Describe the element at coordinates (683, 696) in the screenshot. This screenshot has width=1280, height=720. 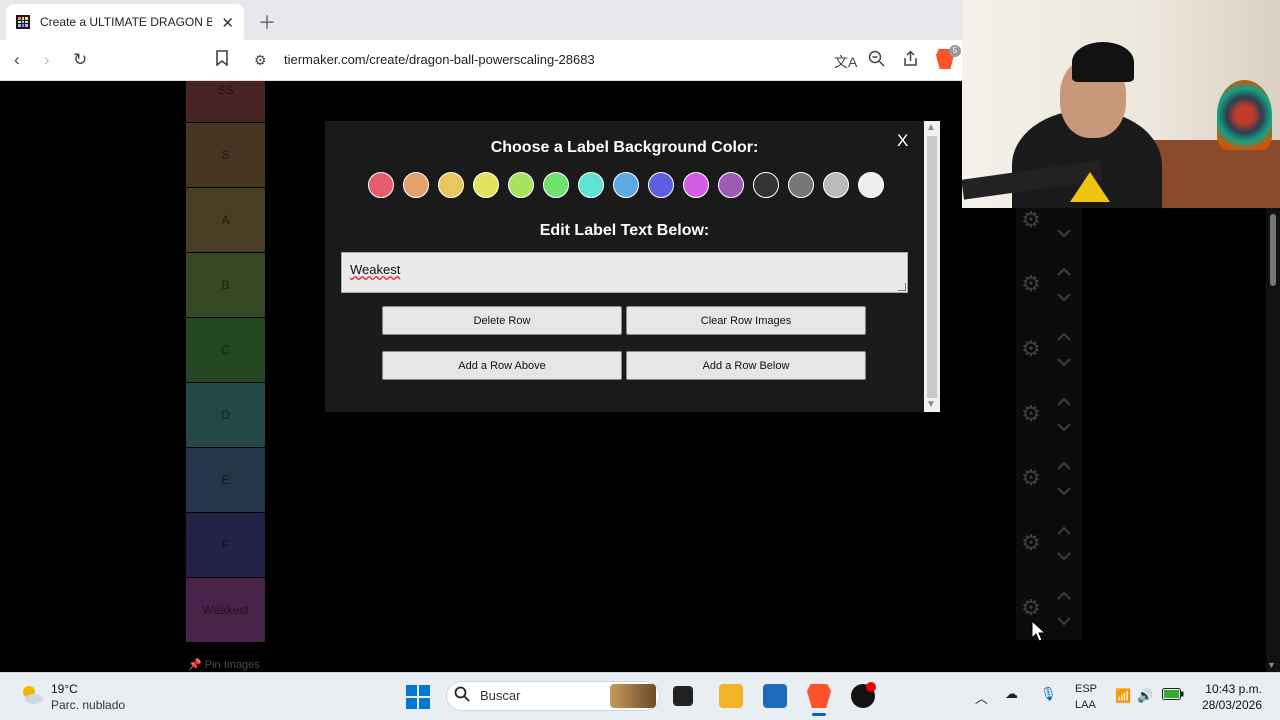
I see `task-view-icon` at that location.